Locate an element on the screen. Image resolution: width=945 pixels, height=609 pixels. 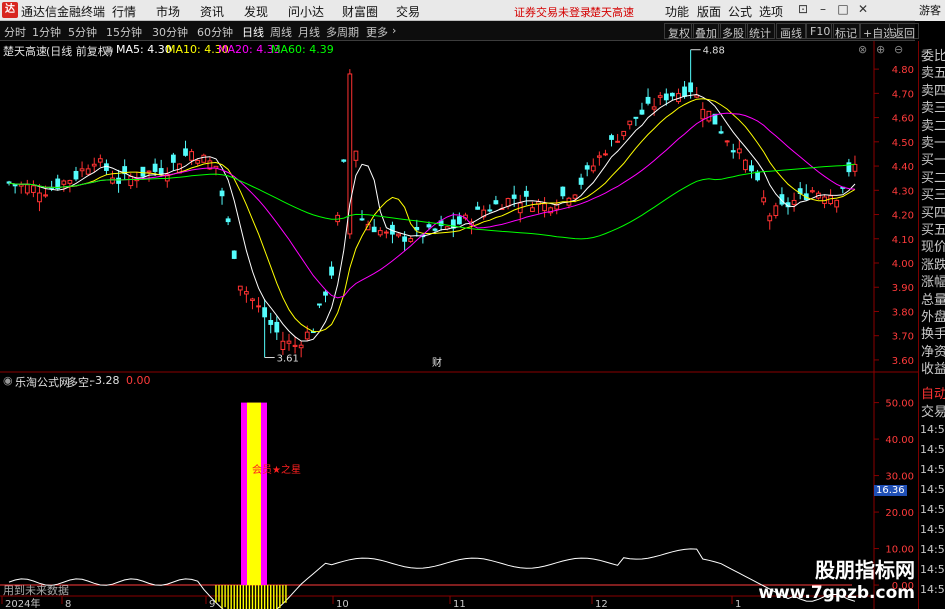
period-60min: 60分钟 is located at coordinates (215, 32).